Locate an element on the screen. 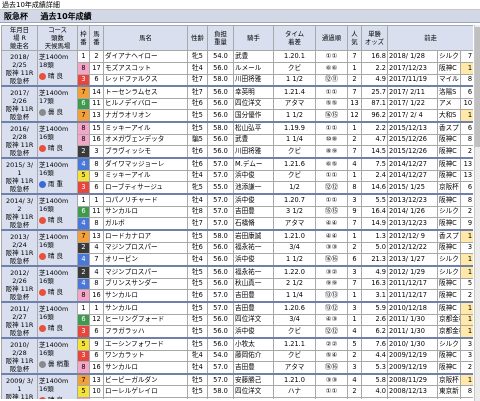 This screenshot has width=480, height=401. col-course: コース 頭数 天候馬場 is located at coordinates (57, 38).